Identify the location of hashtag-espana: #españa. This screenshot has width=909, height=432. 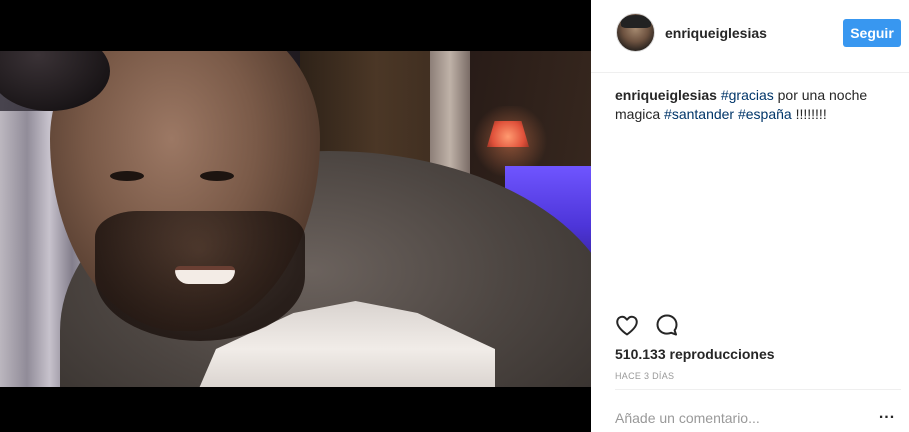
(765, 114).